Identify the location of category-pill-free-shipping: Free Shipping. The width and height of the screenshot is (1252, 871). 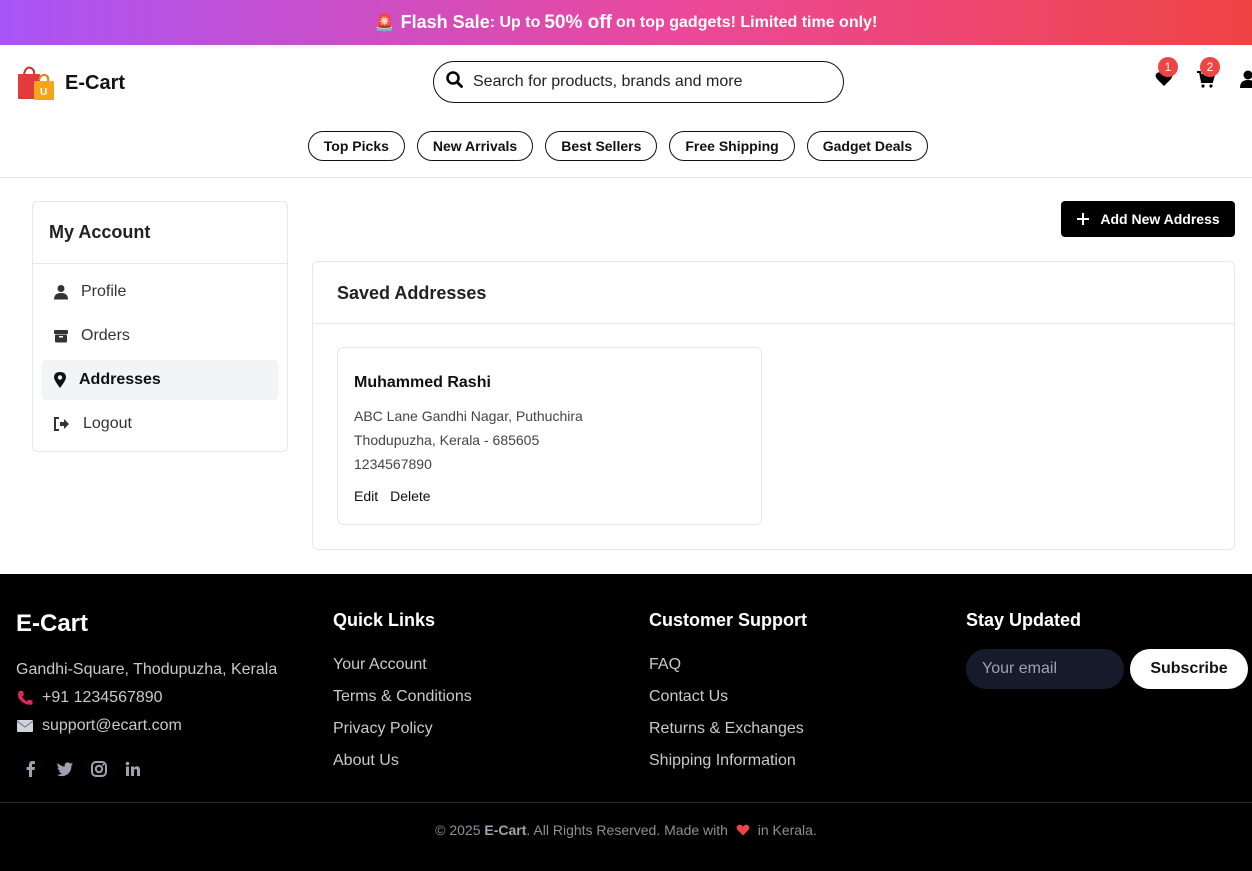
(732, 146).